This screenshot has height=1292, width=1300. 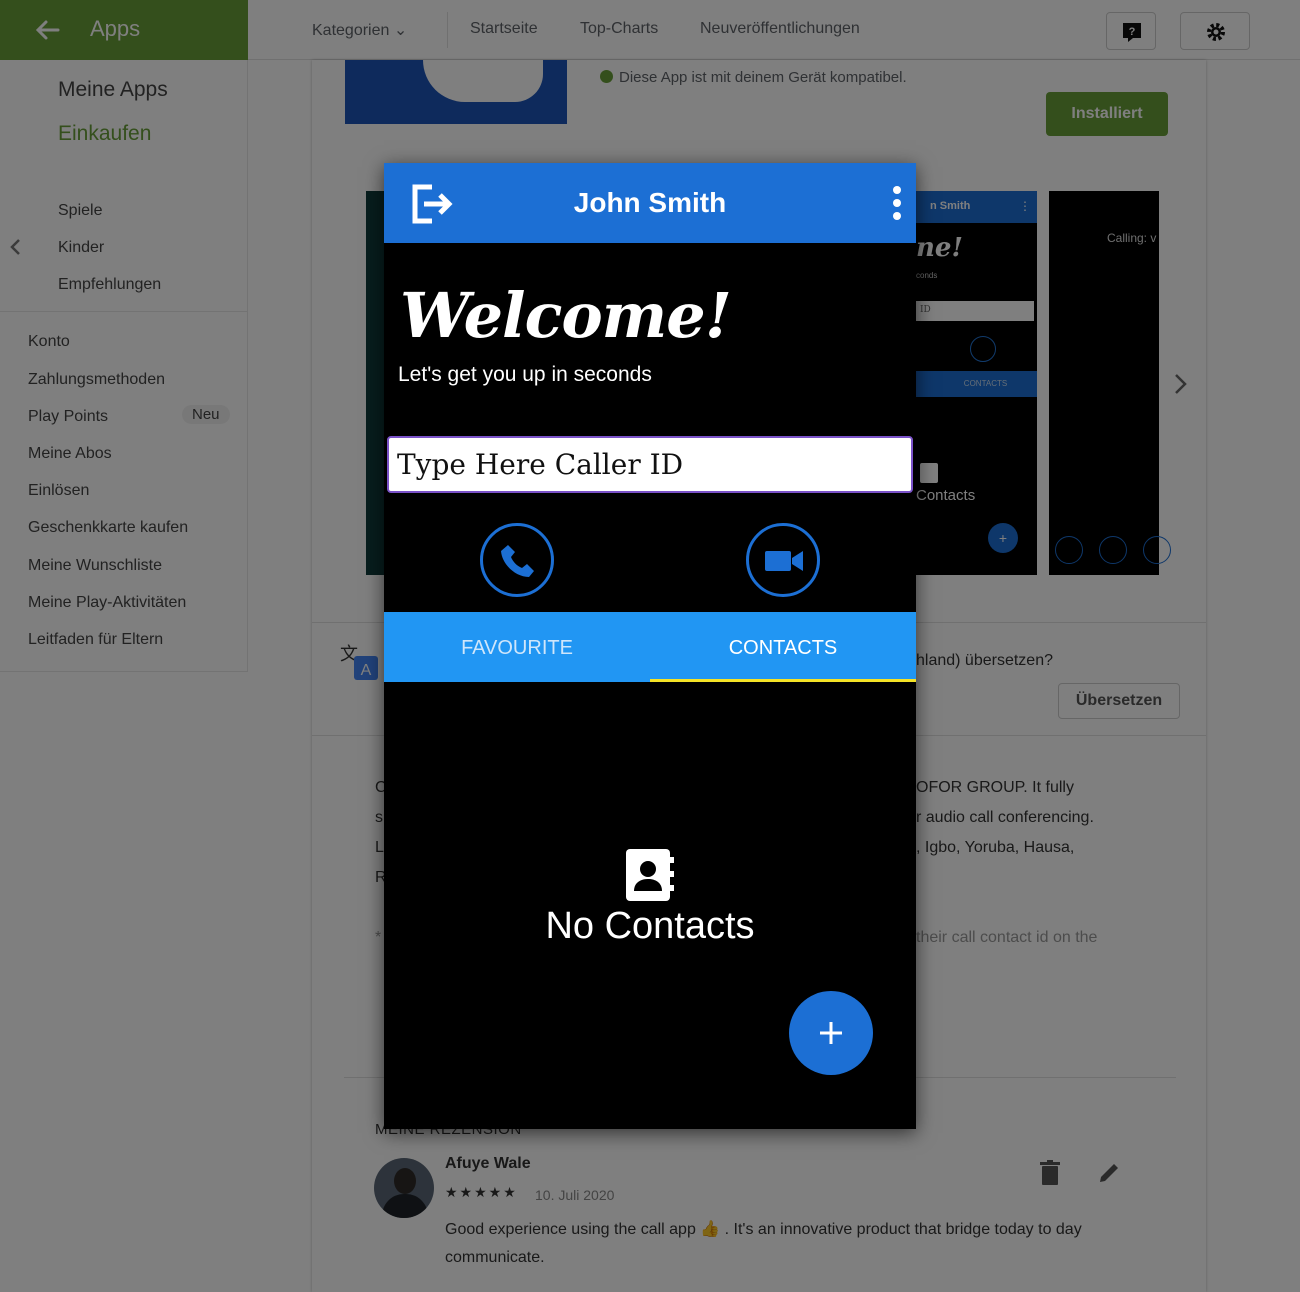 I want to click on app-bar: John Smith, so click(x=650, y=203).